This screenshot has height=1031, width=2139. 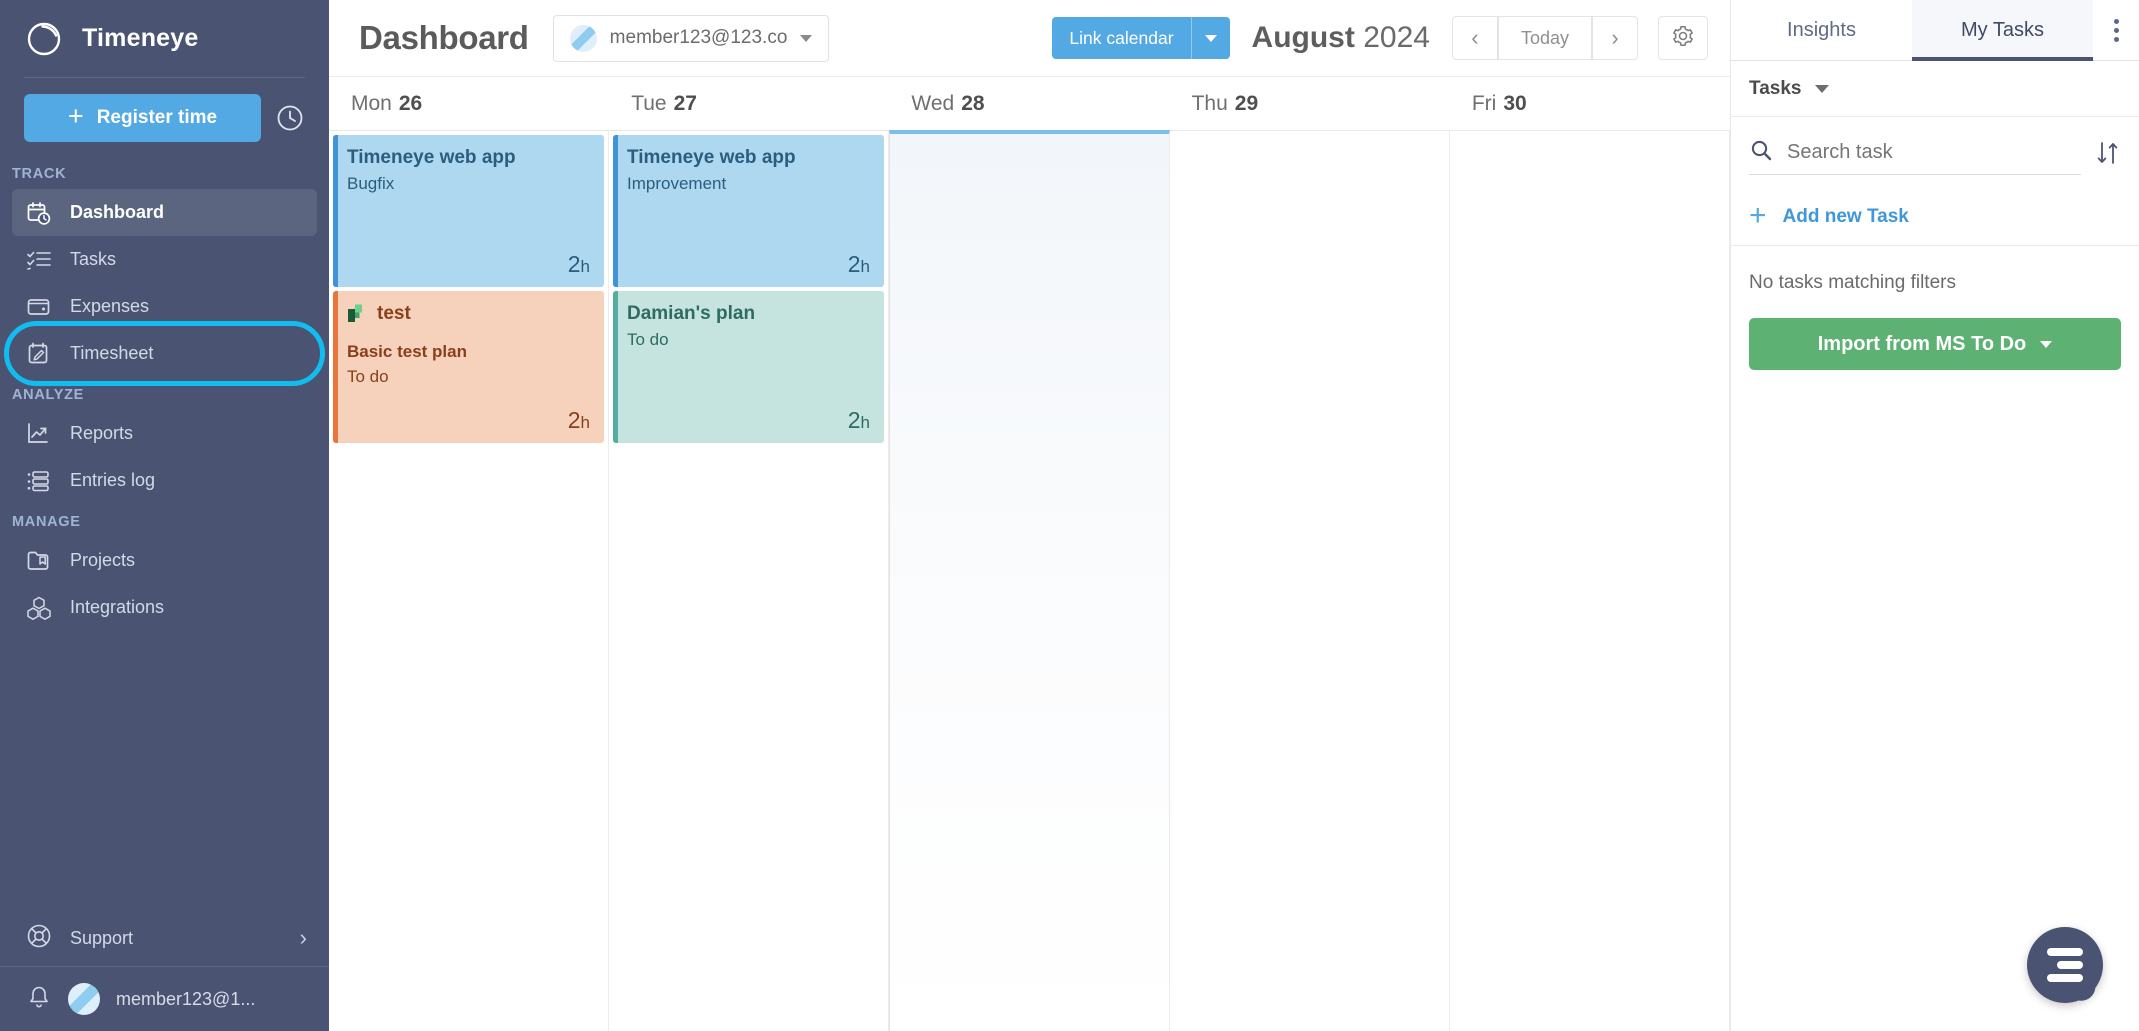 What do you see at coordinates (748, 367) in the screenshot?
I see `calendar-event: Damian's plan To do 2h` at bounding box center [748, 367].